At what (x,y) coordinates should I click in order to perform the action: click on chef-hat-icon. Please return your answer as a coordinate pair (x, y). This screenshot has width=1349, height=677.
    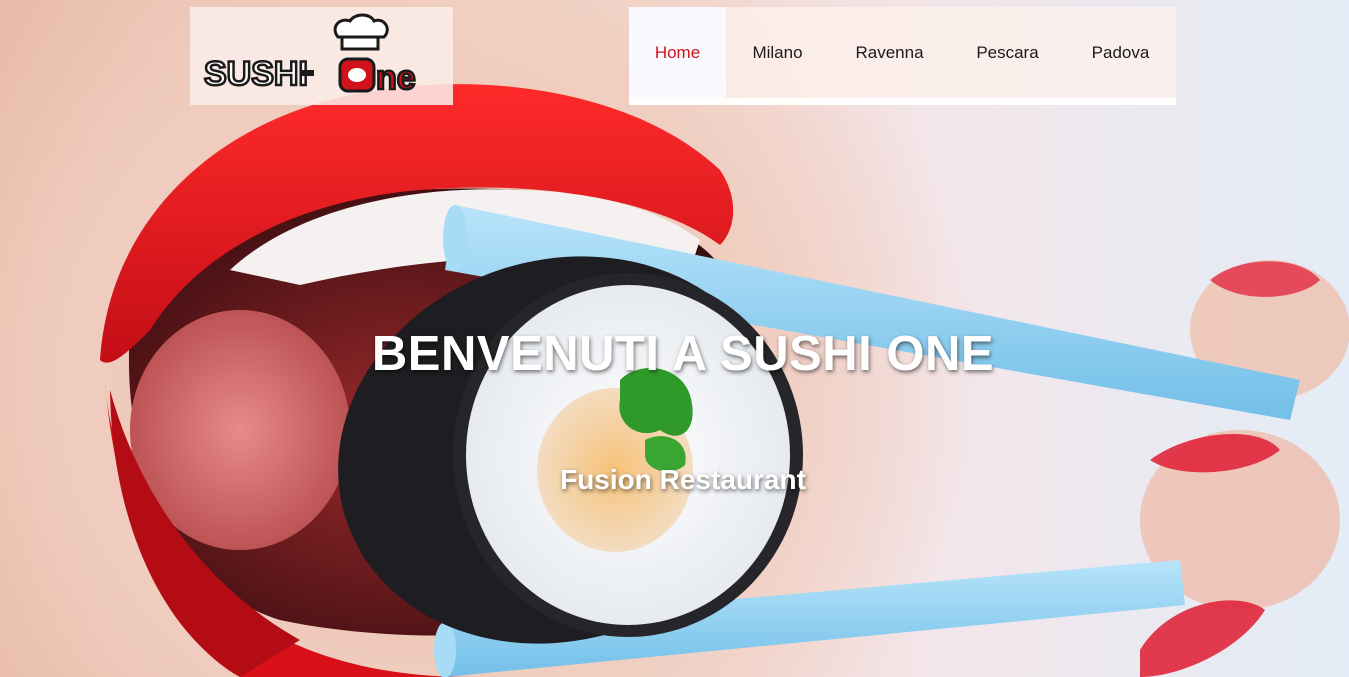
    Looking at the image, I should click on (361, 32).